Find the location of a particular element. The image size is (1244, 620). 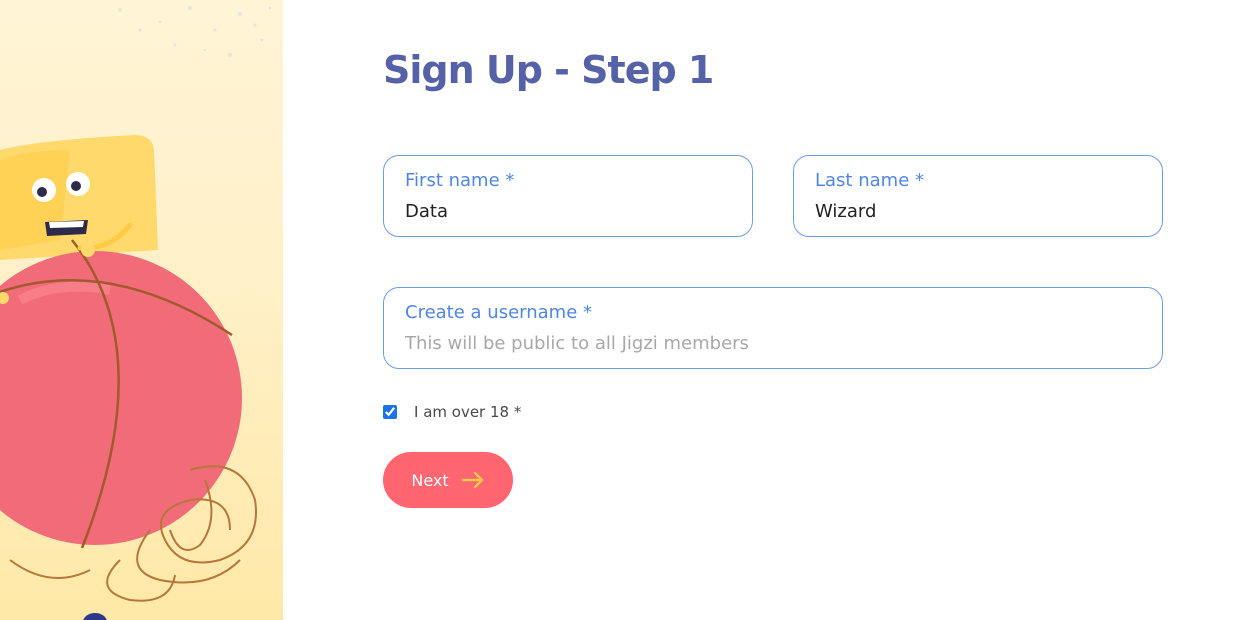

arrow-right-icon is located at coordinates (473, 480).